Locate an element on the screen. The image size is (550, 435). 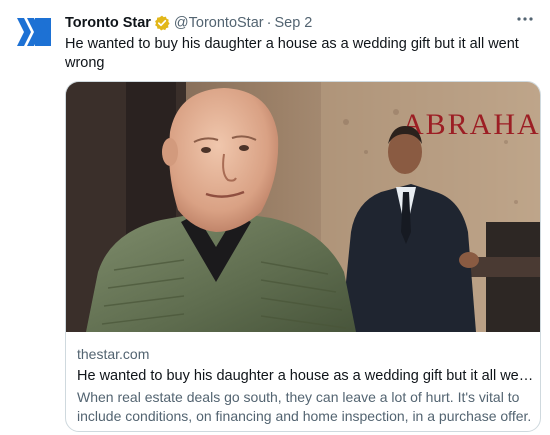
toronto-star-logo-icon is located at coordinates (34, 32).